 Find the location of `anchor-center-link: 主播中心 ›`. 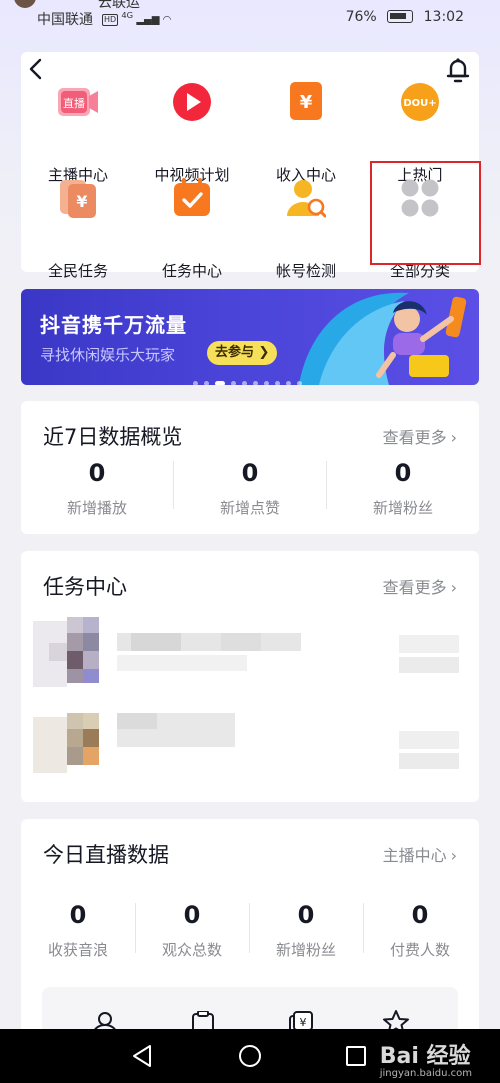

anchor-center-link: 主播中心 › is located at coordinates (420, 854).